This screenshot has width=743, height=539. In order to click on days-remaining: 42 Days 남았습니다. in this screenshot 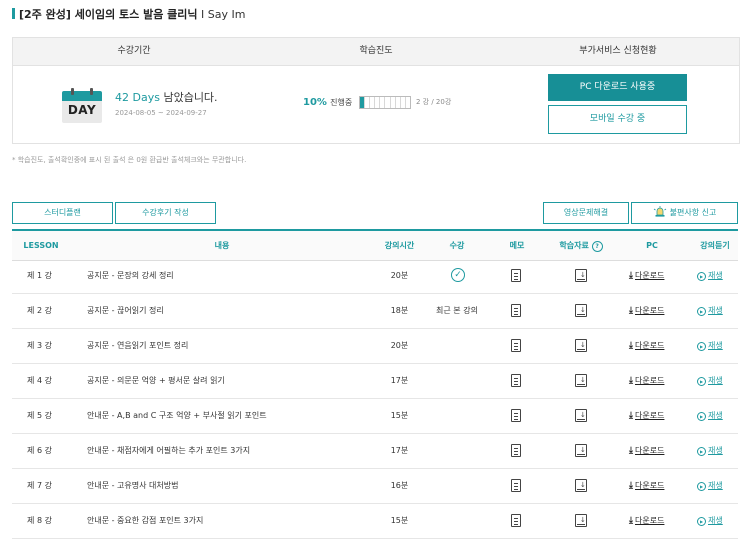, I will do `click(166, 97)`.